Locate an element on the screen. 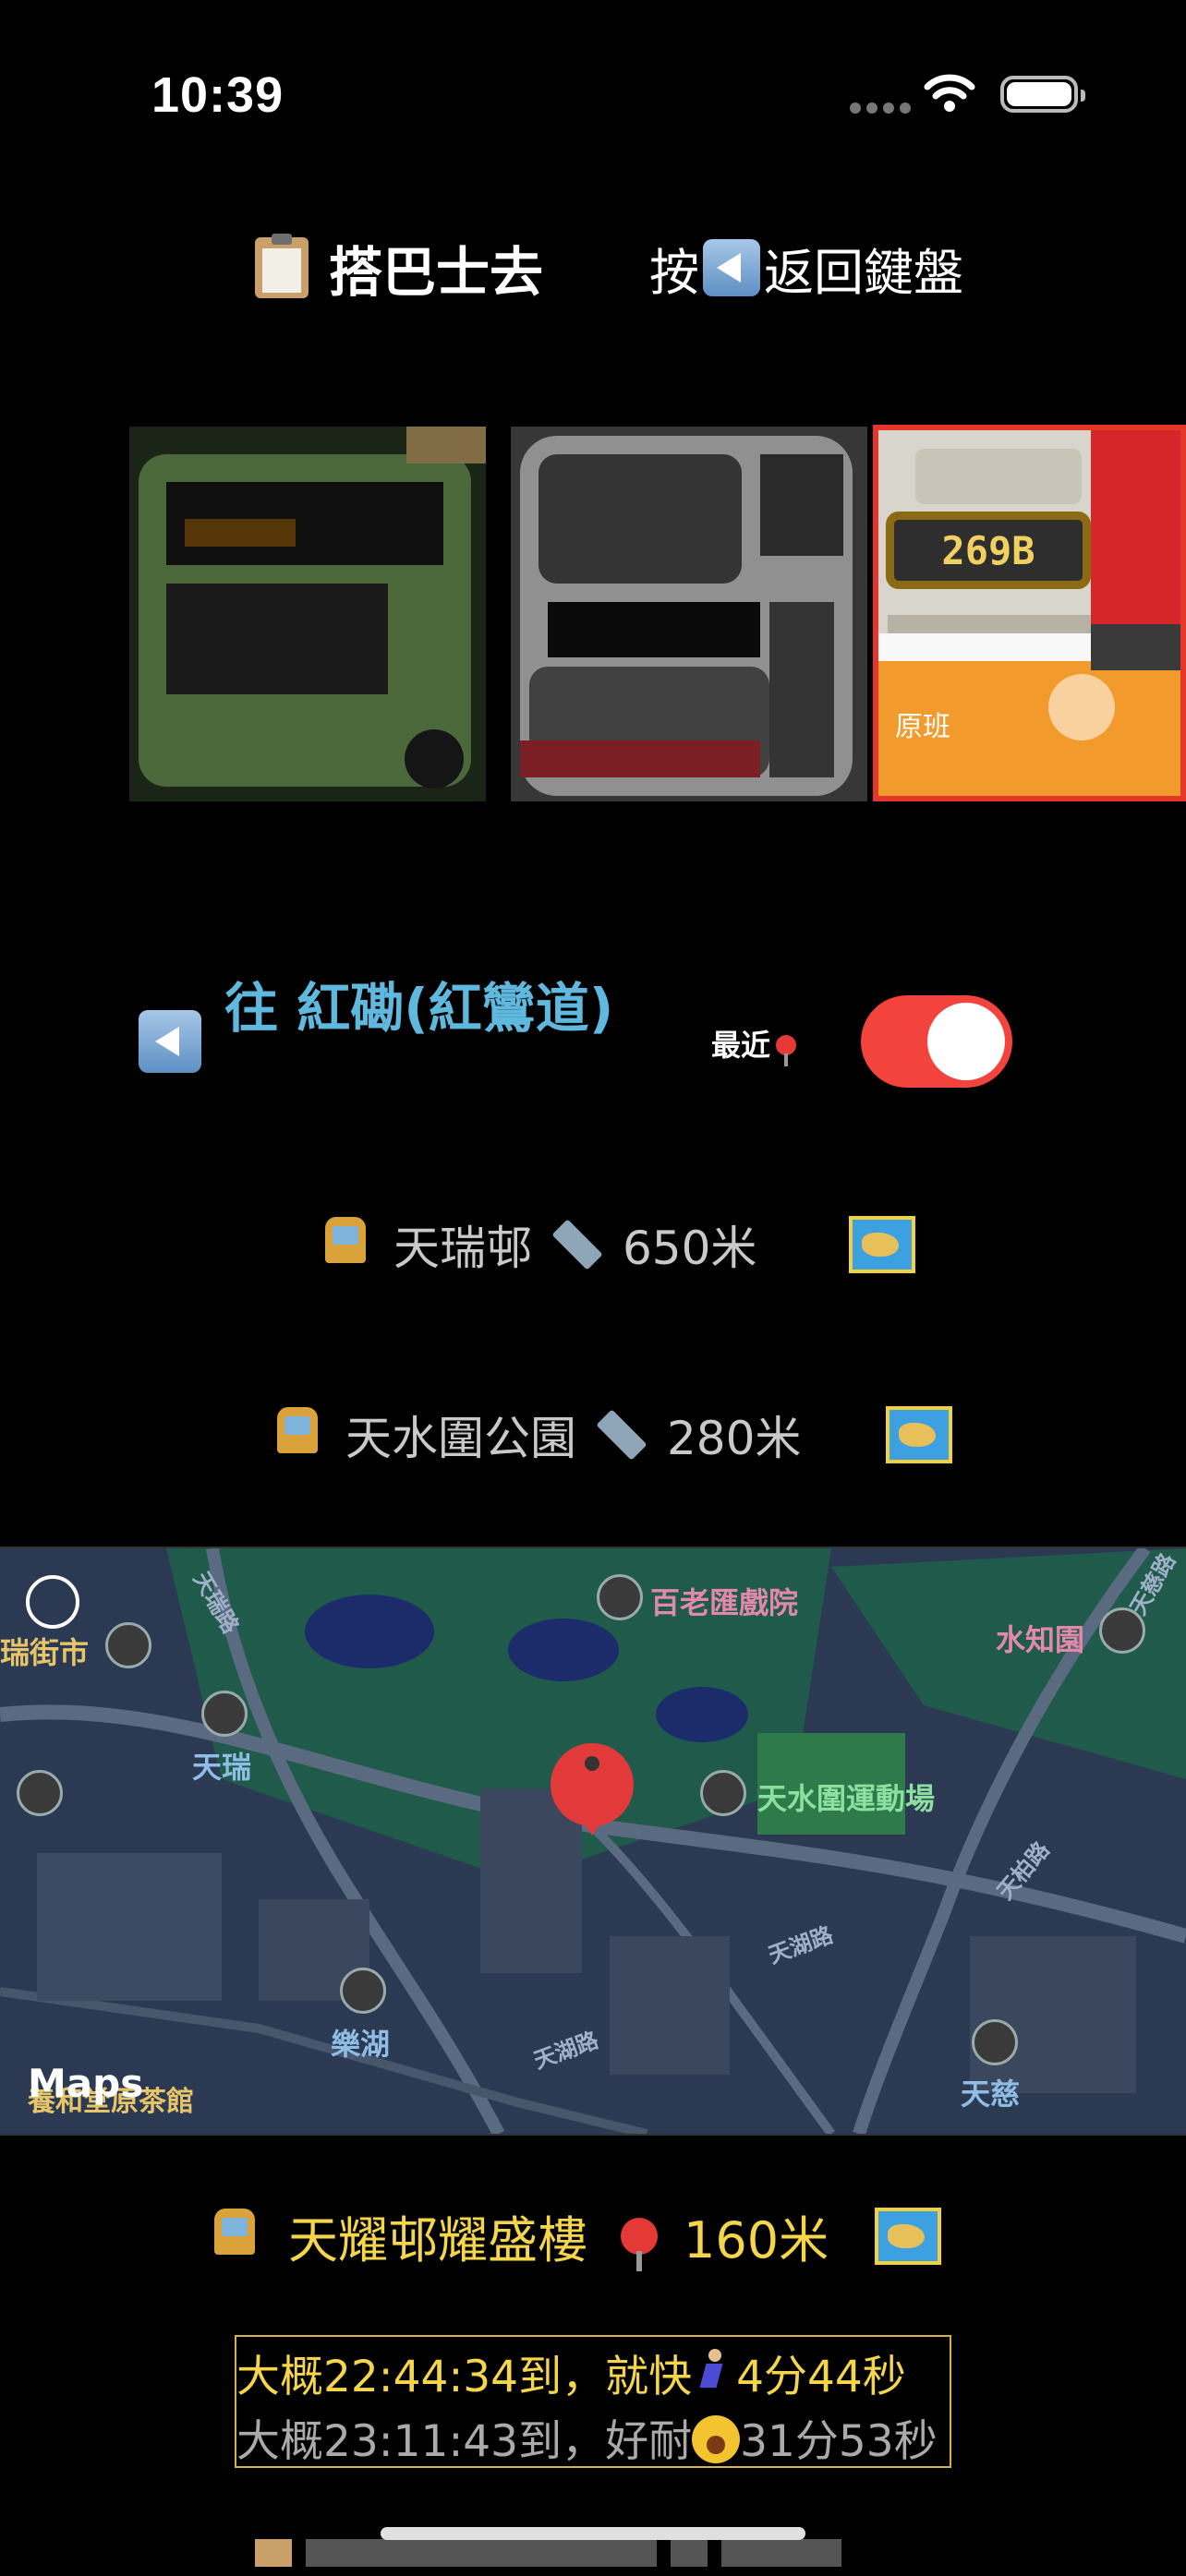 This screenshot has height=2576, width=1186. stop-row: 天水圍公園 280米 is located at coordinates (613, 1435).